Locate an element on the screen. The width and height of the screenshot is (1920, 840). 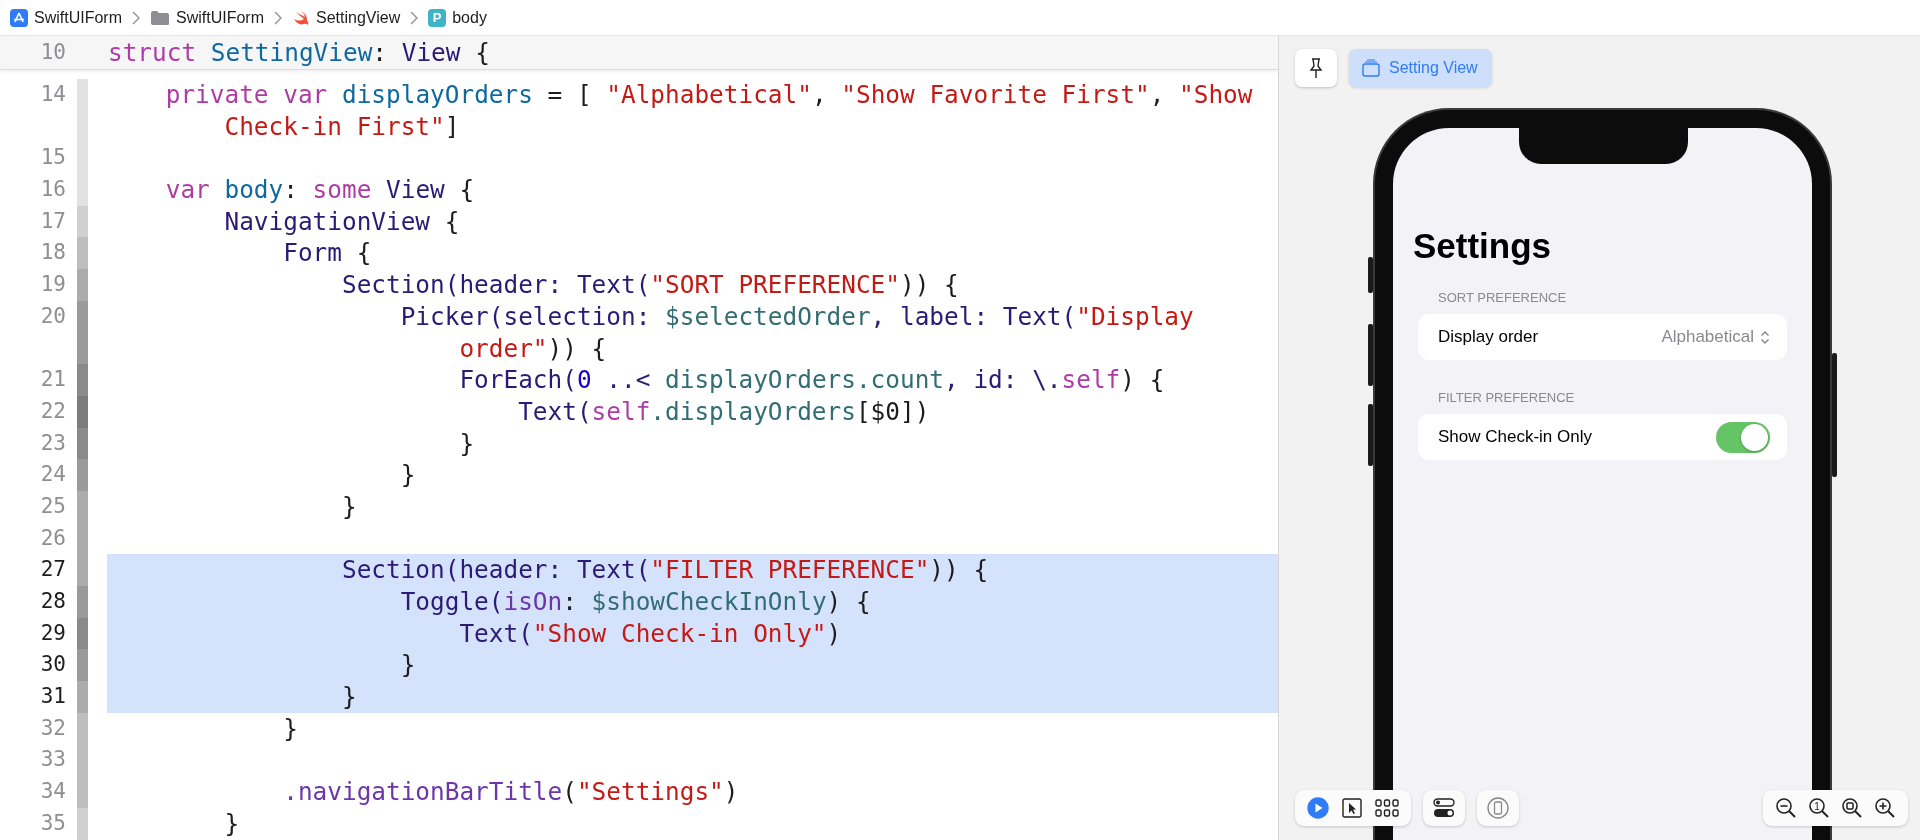
breadcrumb-item: body is located at coordinates (469, 17).